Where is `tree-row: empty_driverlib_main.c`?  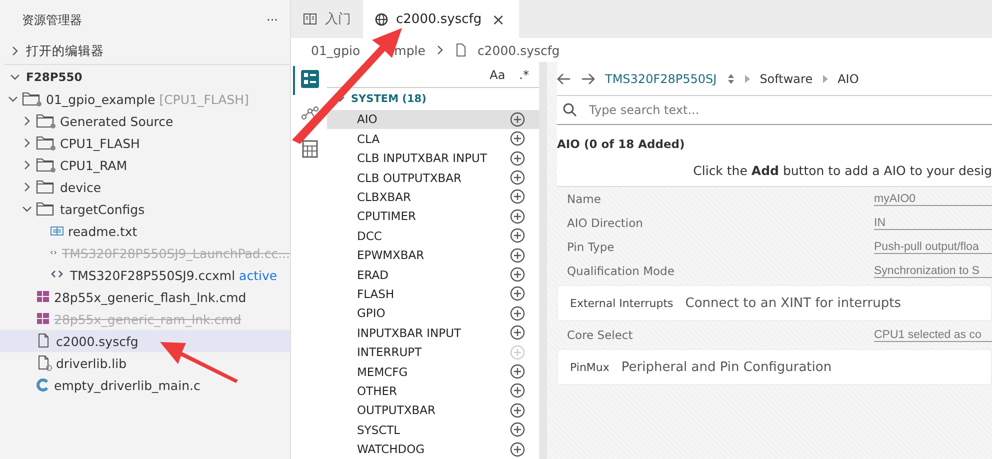
tree-row: empty_driverlib_main.c is located at coordinates (145, 385).